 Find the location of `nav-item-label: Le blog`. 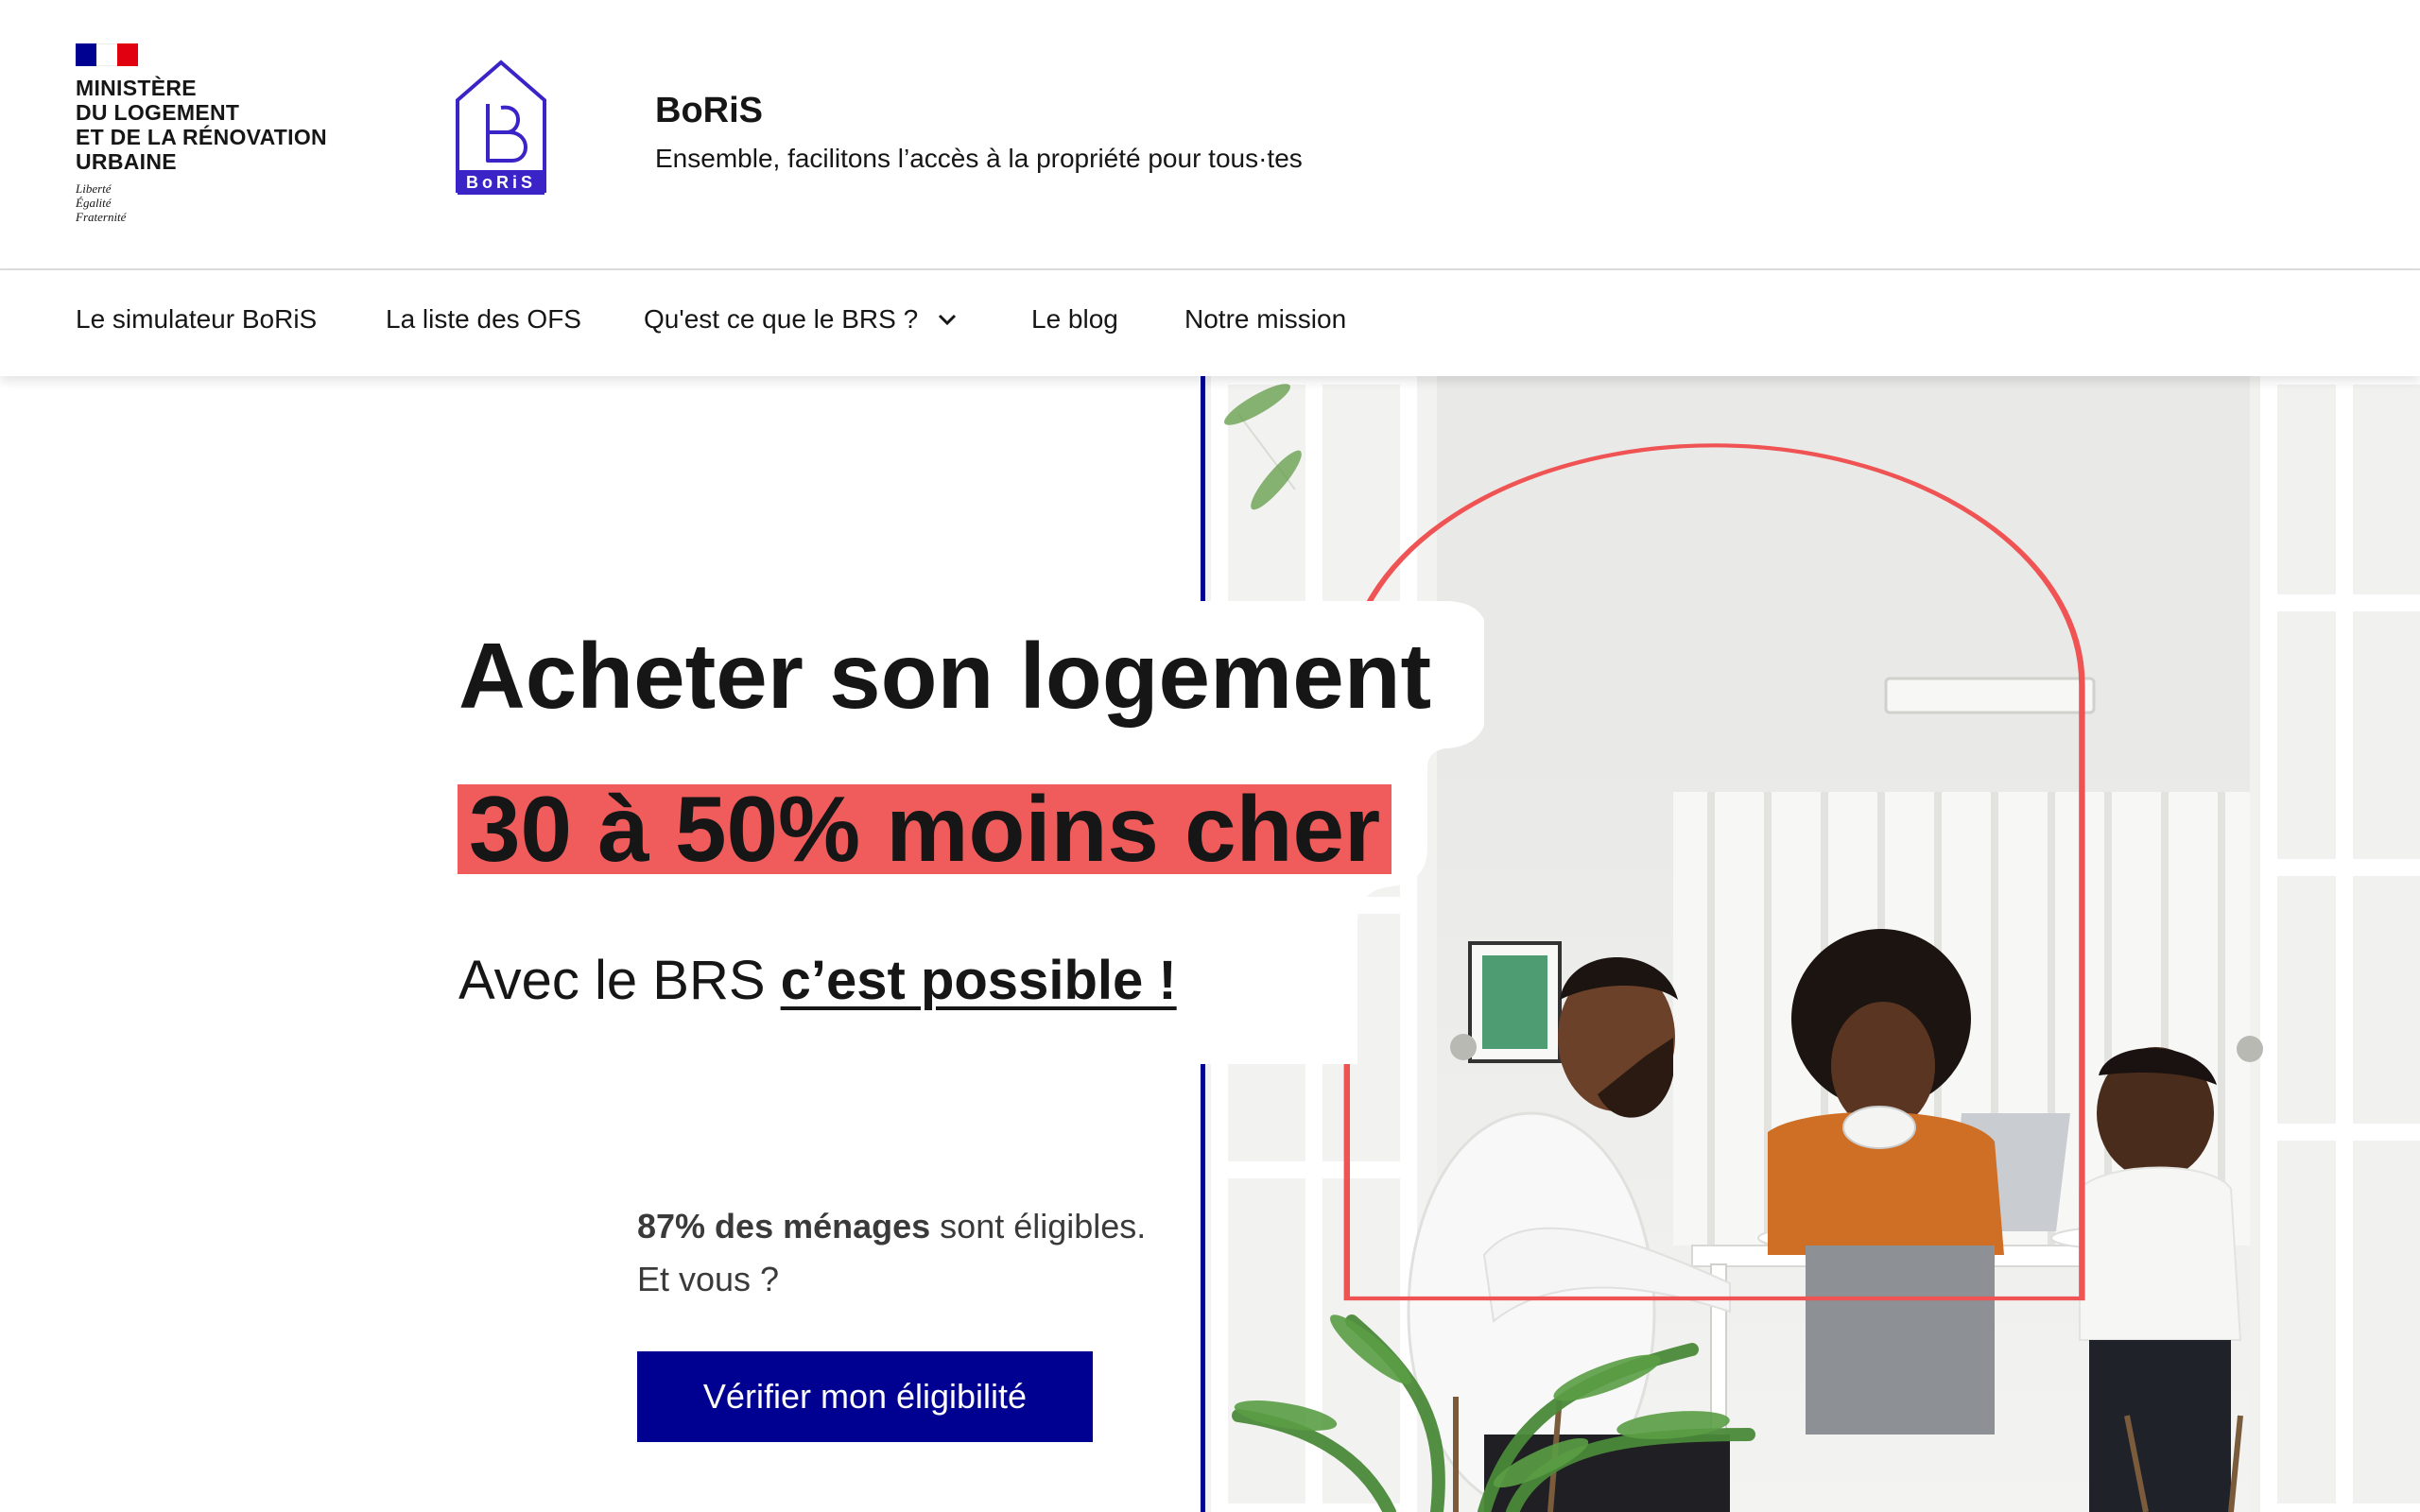

nav-item-label: Le blog is located at coordinates (1075, 319).